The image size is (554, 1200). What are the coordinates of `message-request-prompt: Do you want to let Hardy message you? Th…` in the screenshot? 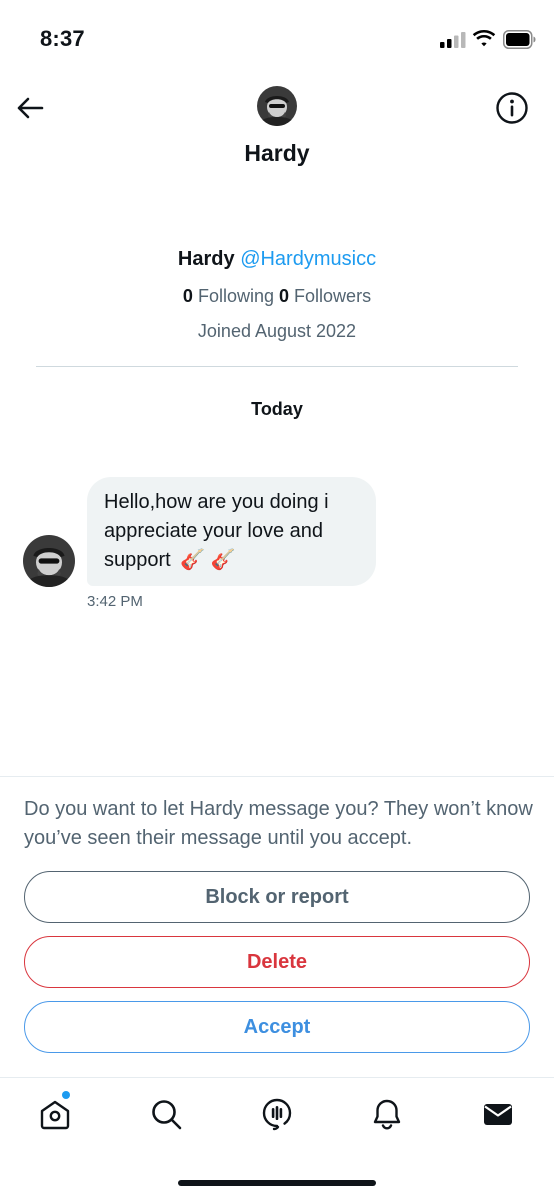 It's located at (278, 823).